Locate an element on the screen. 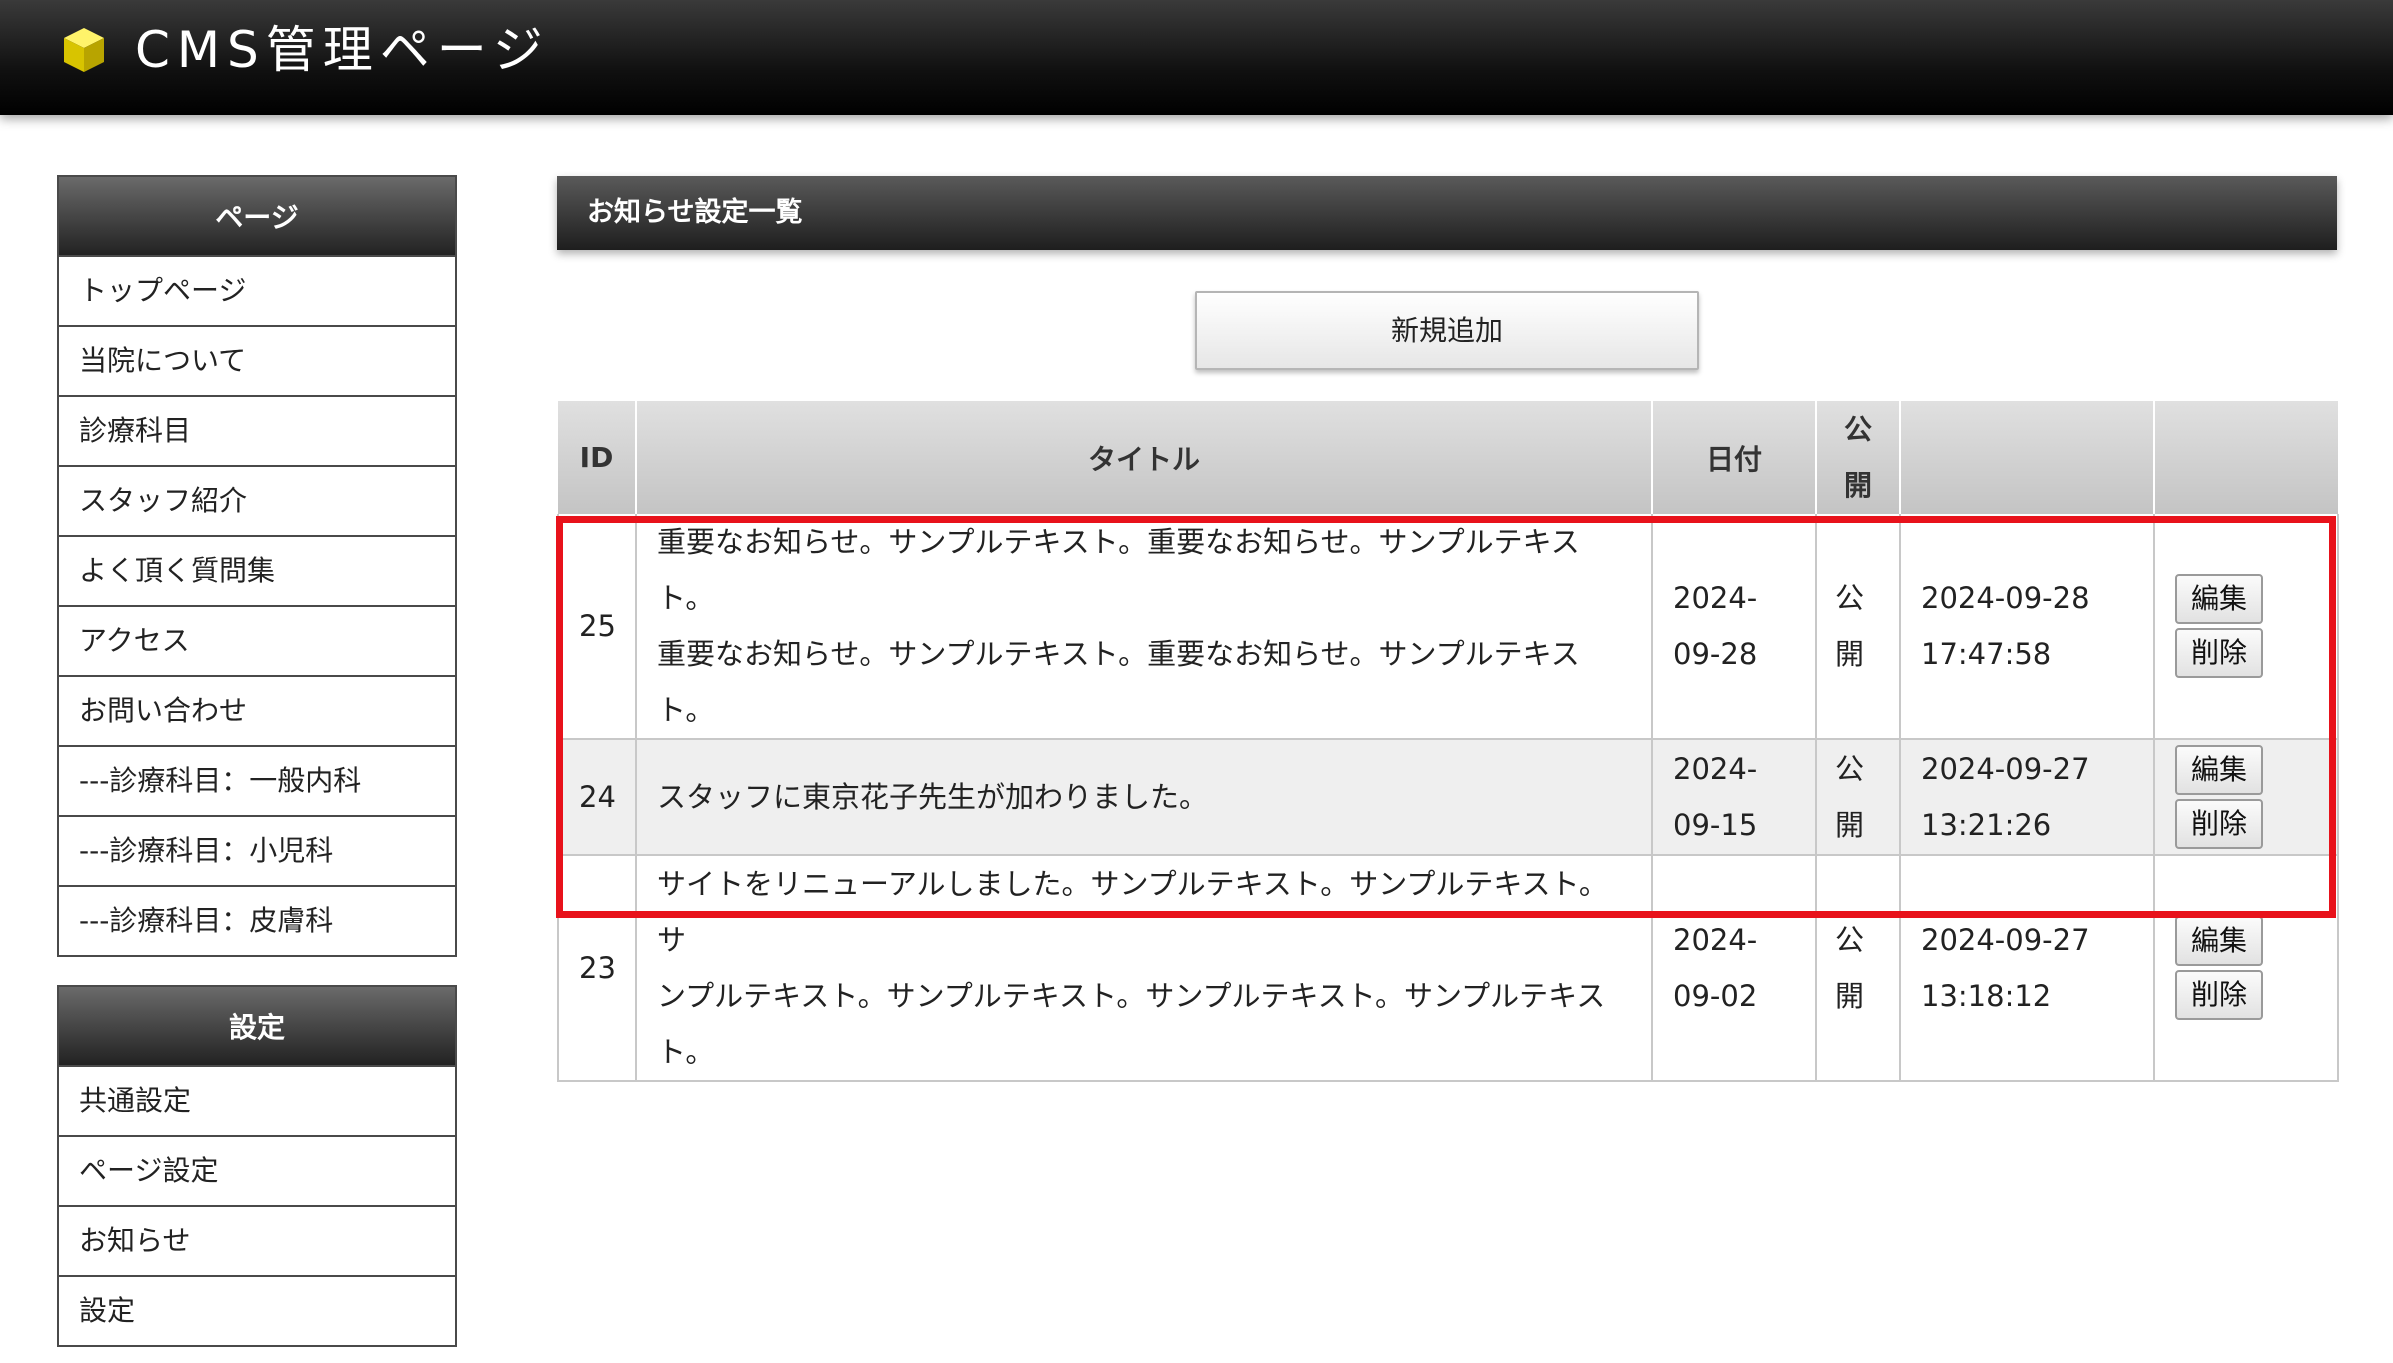  sidebar-item-about: 当院について is located at coordinates (257, 360).